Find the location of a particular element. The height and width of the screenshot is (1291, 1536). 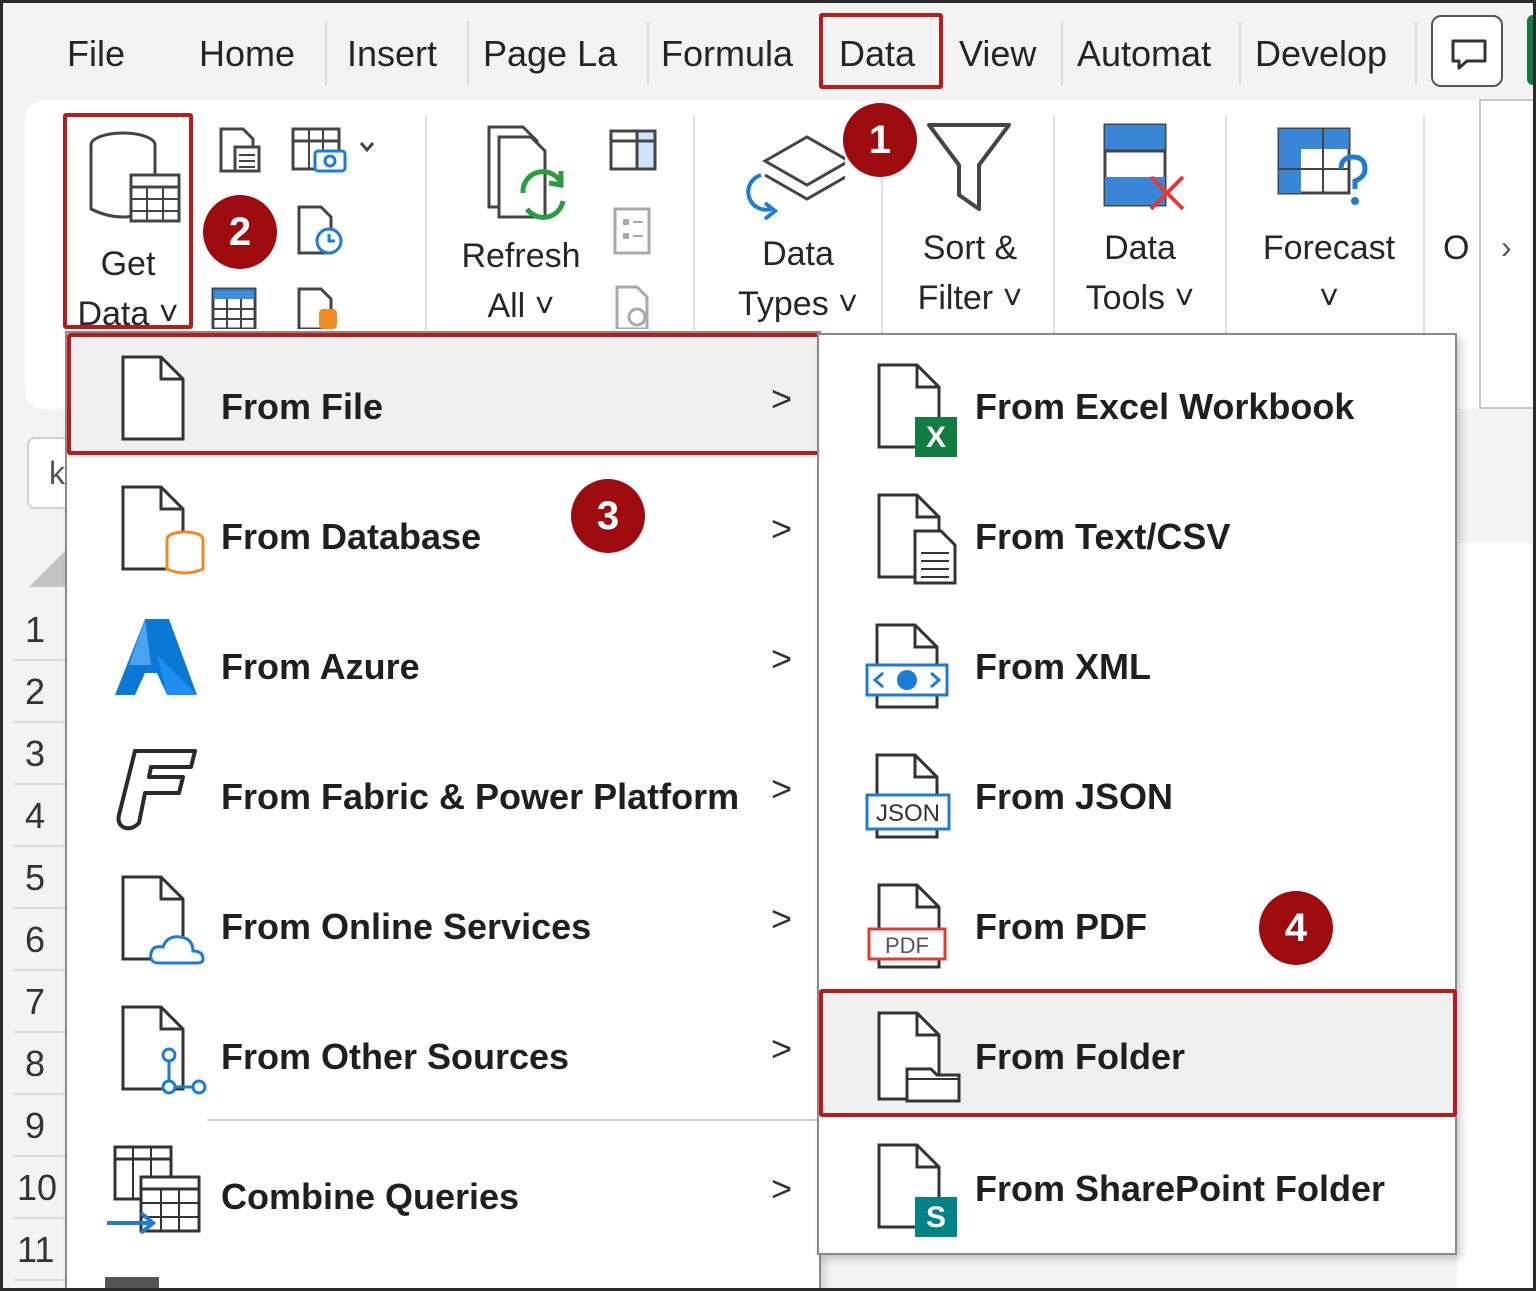

step-badge-1: 1 is located at coordinates (880, 140).